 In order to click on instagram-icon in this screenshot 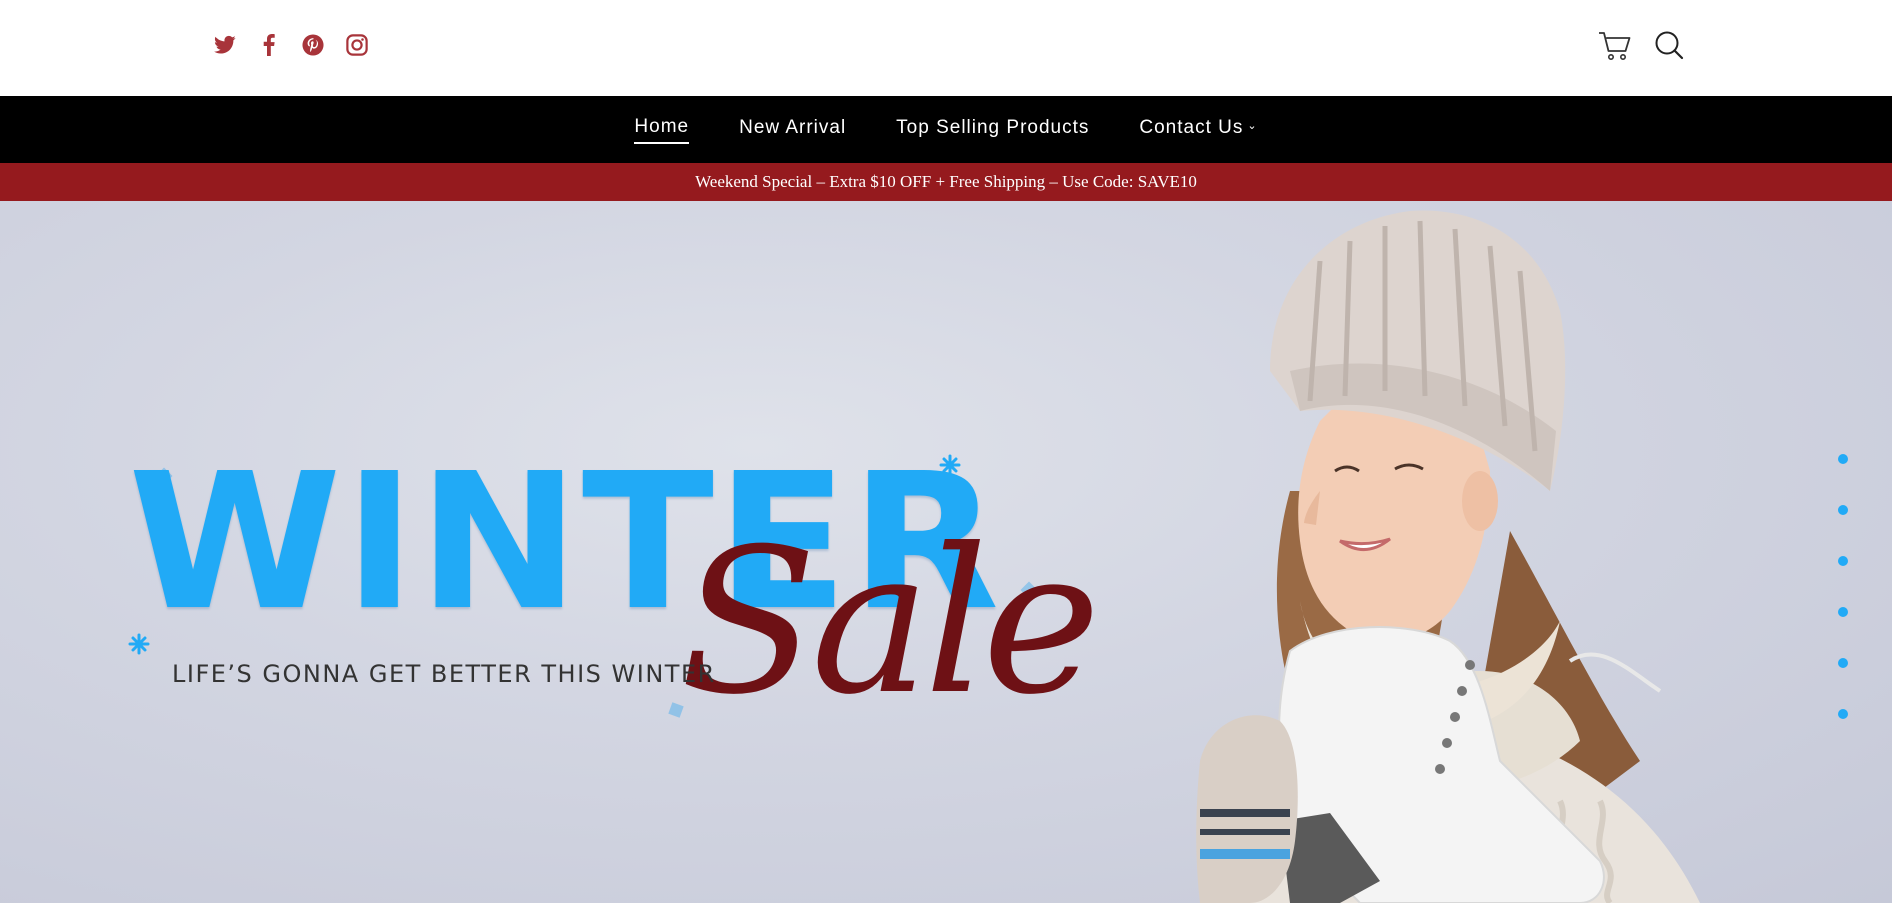, I will do `click(357, 45)`.